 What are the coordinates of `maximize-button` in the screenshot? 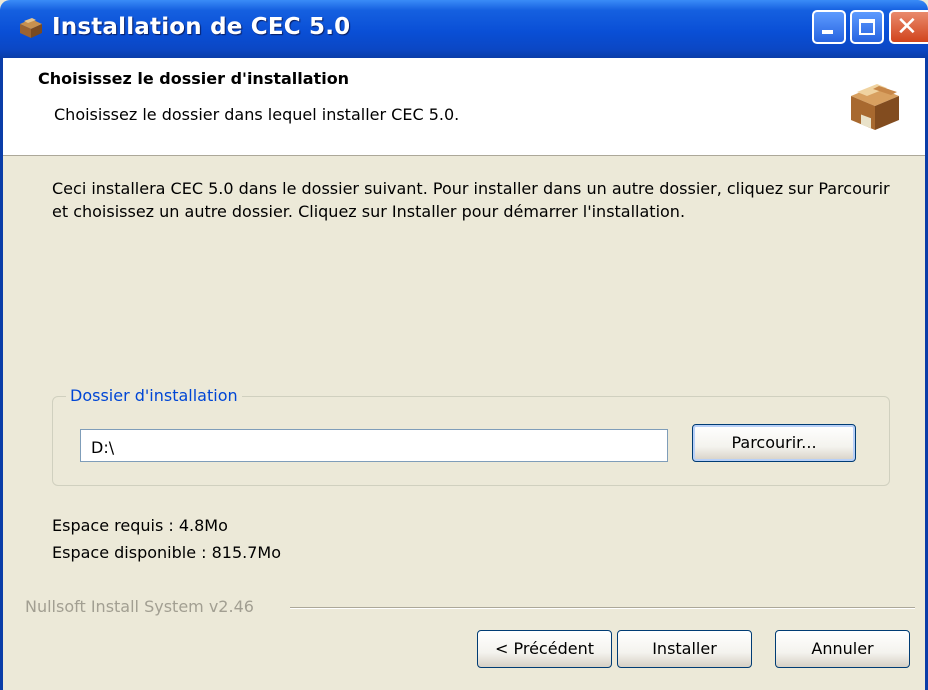 It's located at (867, 27).